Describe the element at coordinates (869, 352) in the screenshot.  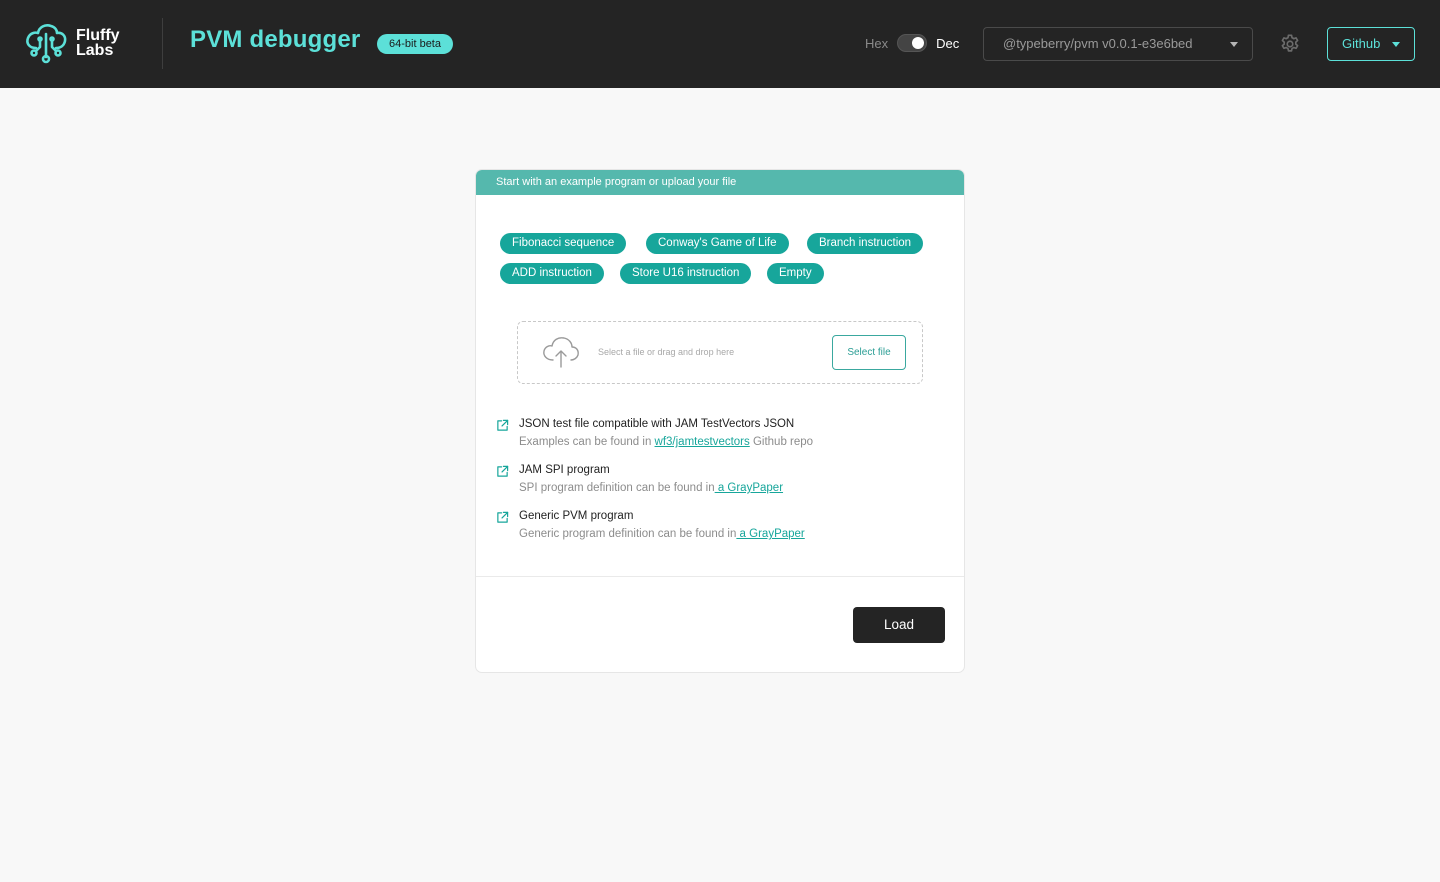
I see `select-file-button: Select file` at that location.